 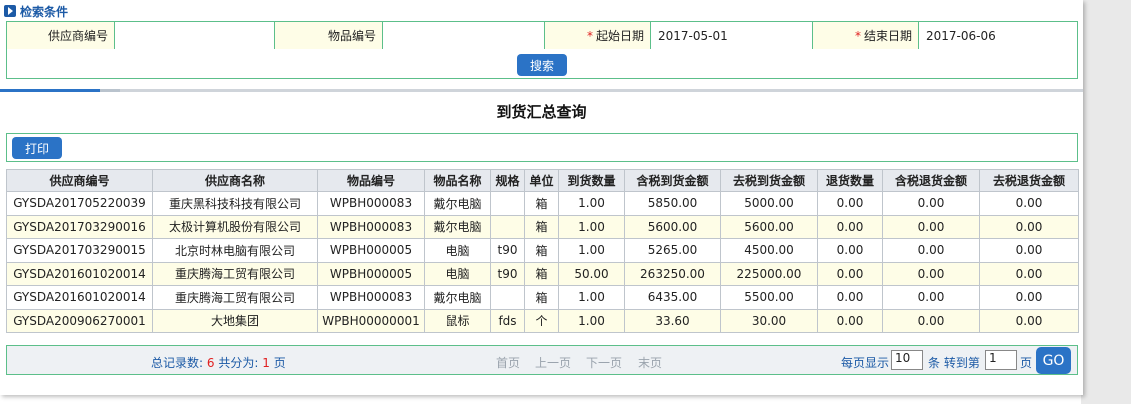 What do you see at coordinates (857, 35) in the screenshot?
I see `required-mark: *` at bounding box center [857, 35].